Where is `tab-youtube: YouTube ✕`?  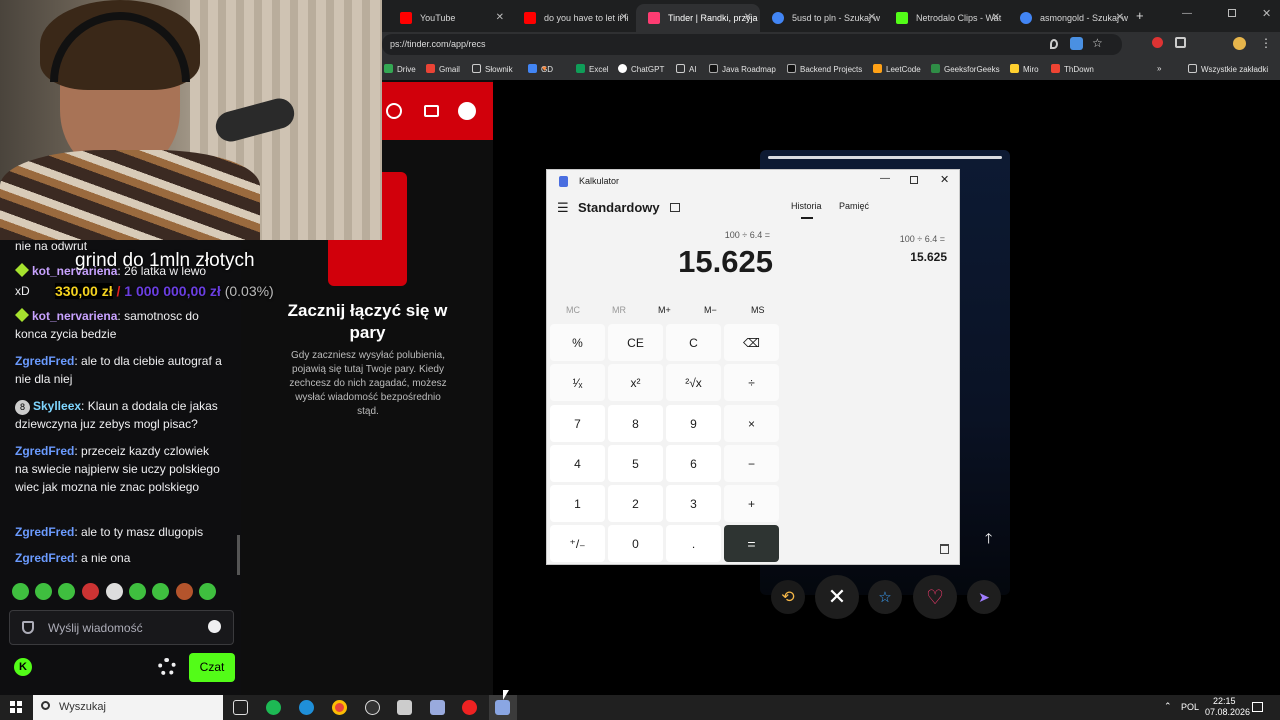
tab-youtube: YouTube ✕ is located at coordinates (450, 18).